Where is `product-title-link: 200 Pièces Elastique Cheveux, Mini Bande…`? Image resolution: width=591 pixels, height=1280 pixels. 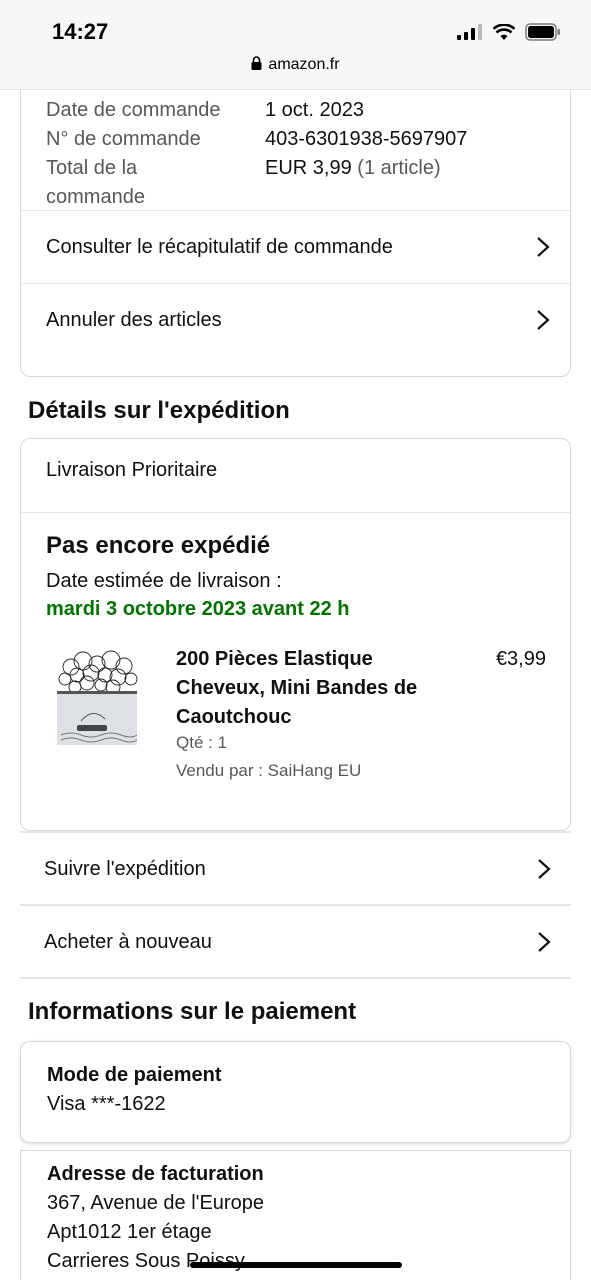 product-title-link: 200 Pièces Elastique Cheveux, Mini Bande… is located at coordinates (301, 688).